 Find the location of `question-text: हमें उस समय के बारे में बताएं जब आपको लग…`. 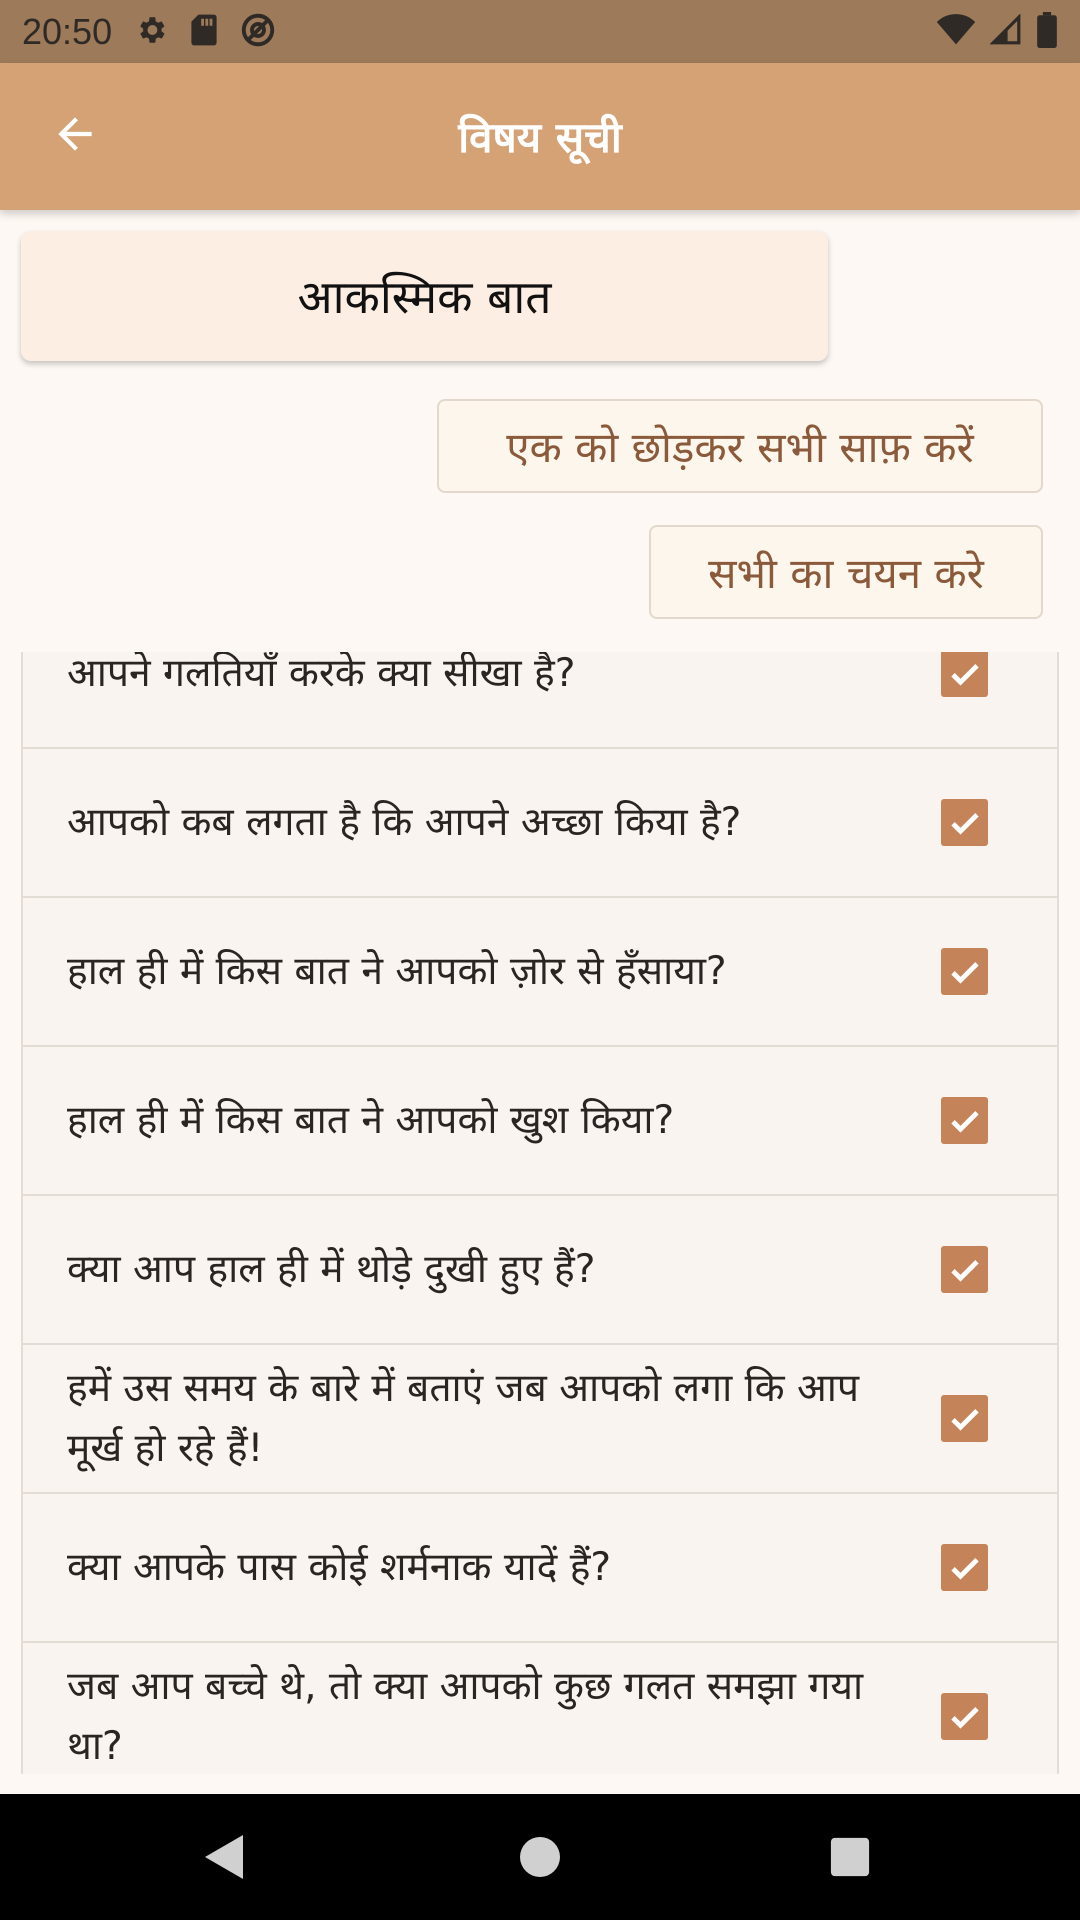

question-text: हमें उस समय के बारे में बताएं जब आपको लग… is located at coordinates (463, 1418).